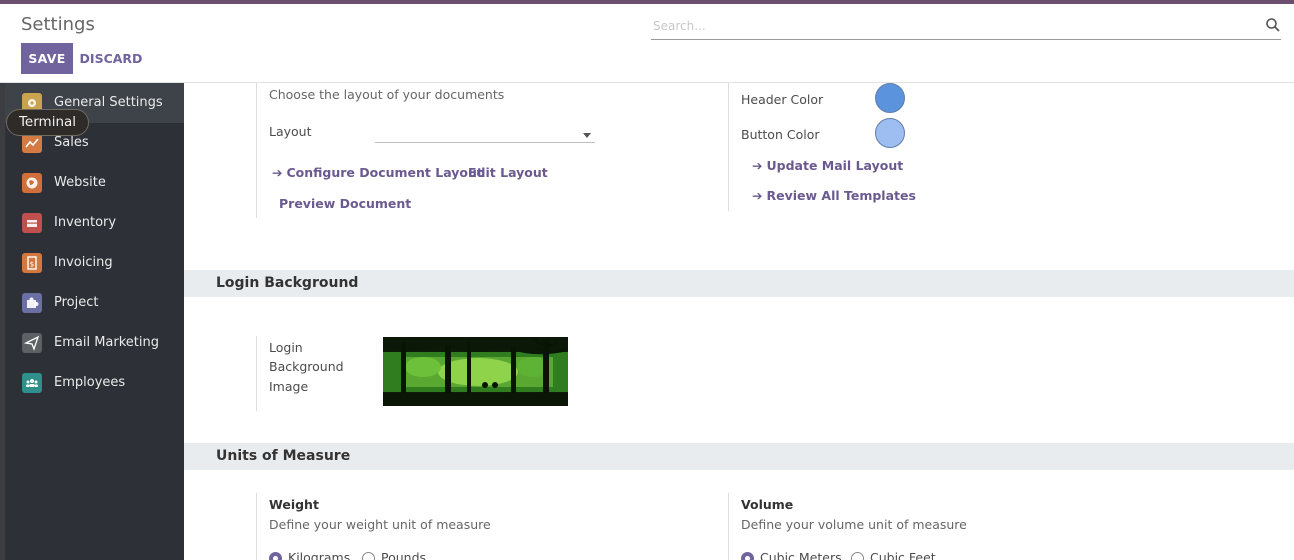 The width and height of the screenshot is (1294, 560). I want to click on weight-description: Define your weight unit of measure, so click(380, 524).